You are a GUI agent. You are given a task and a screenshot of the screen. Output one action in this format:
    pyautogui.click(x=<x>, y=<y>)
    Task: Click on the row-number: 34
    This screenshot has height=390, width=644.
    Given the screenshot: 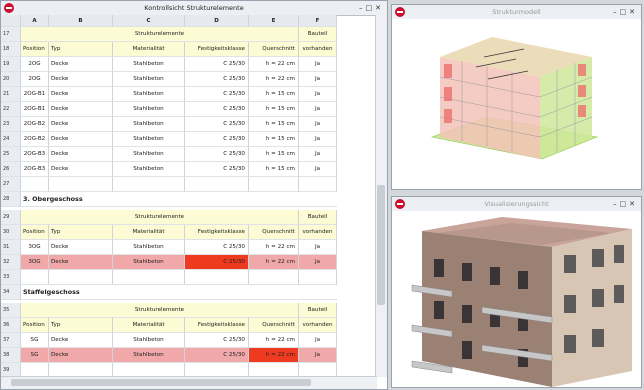 What is the action you would take?
    pyautogui.click(x=11, y=292)
    